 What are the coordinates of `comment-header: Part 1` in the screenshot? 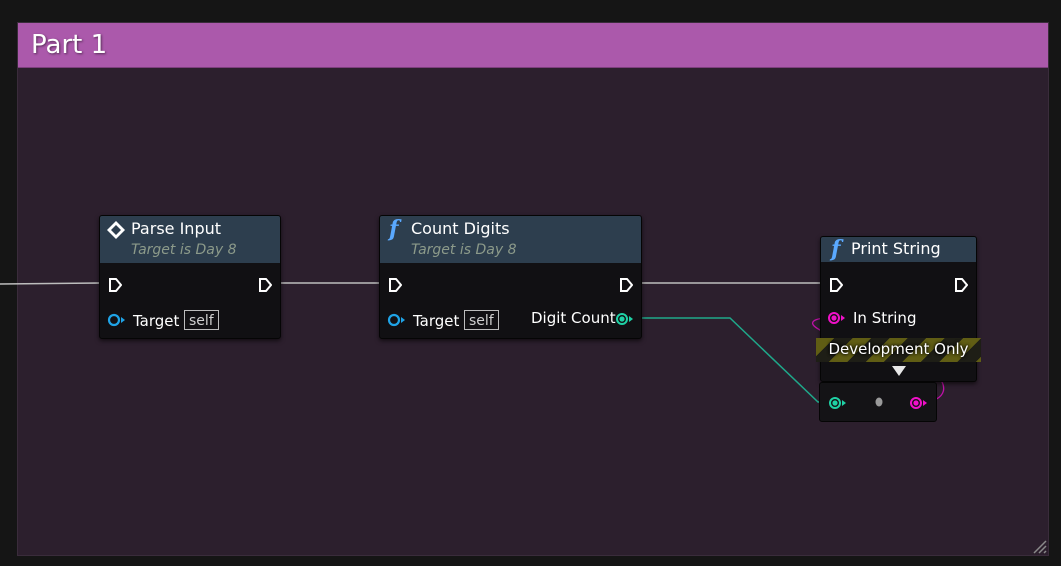 It's located at (533, 45).